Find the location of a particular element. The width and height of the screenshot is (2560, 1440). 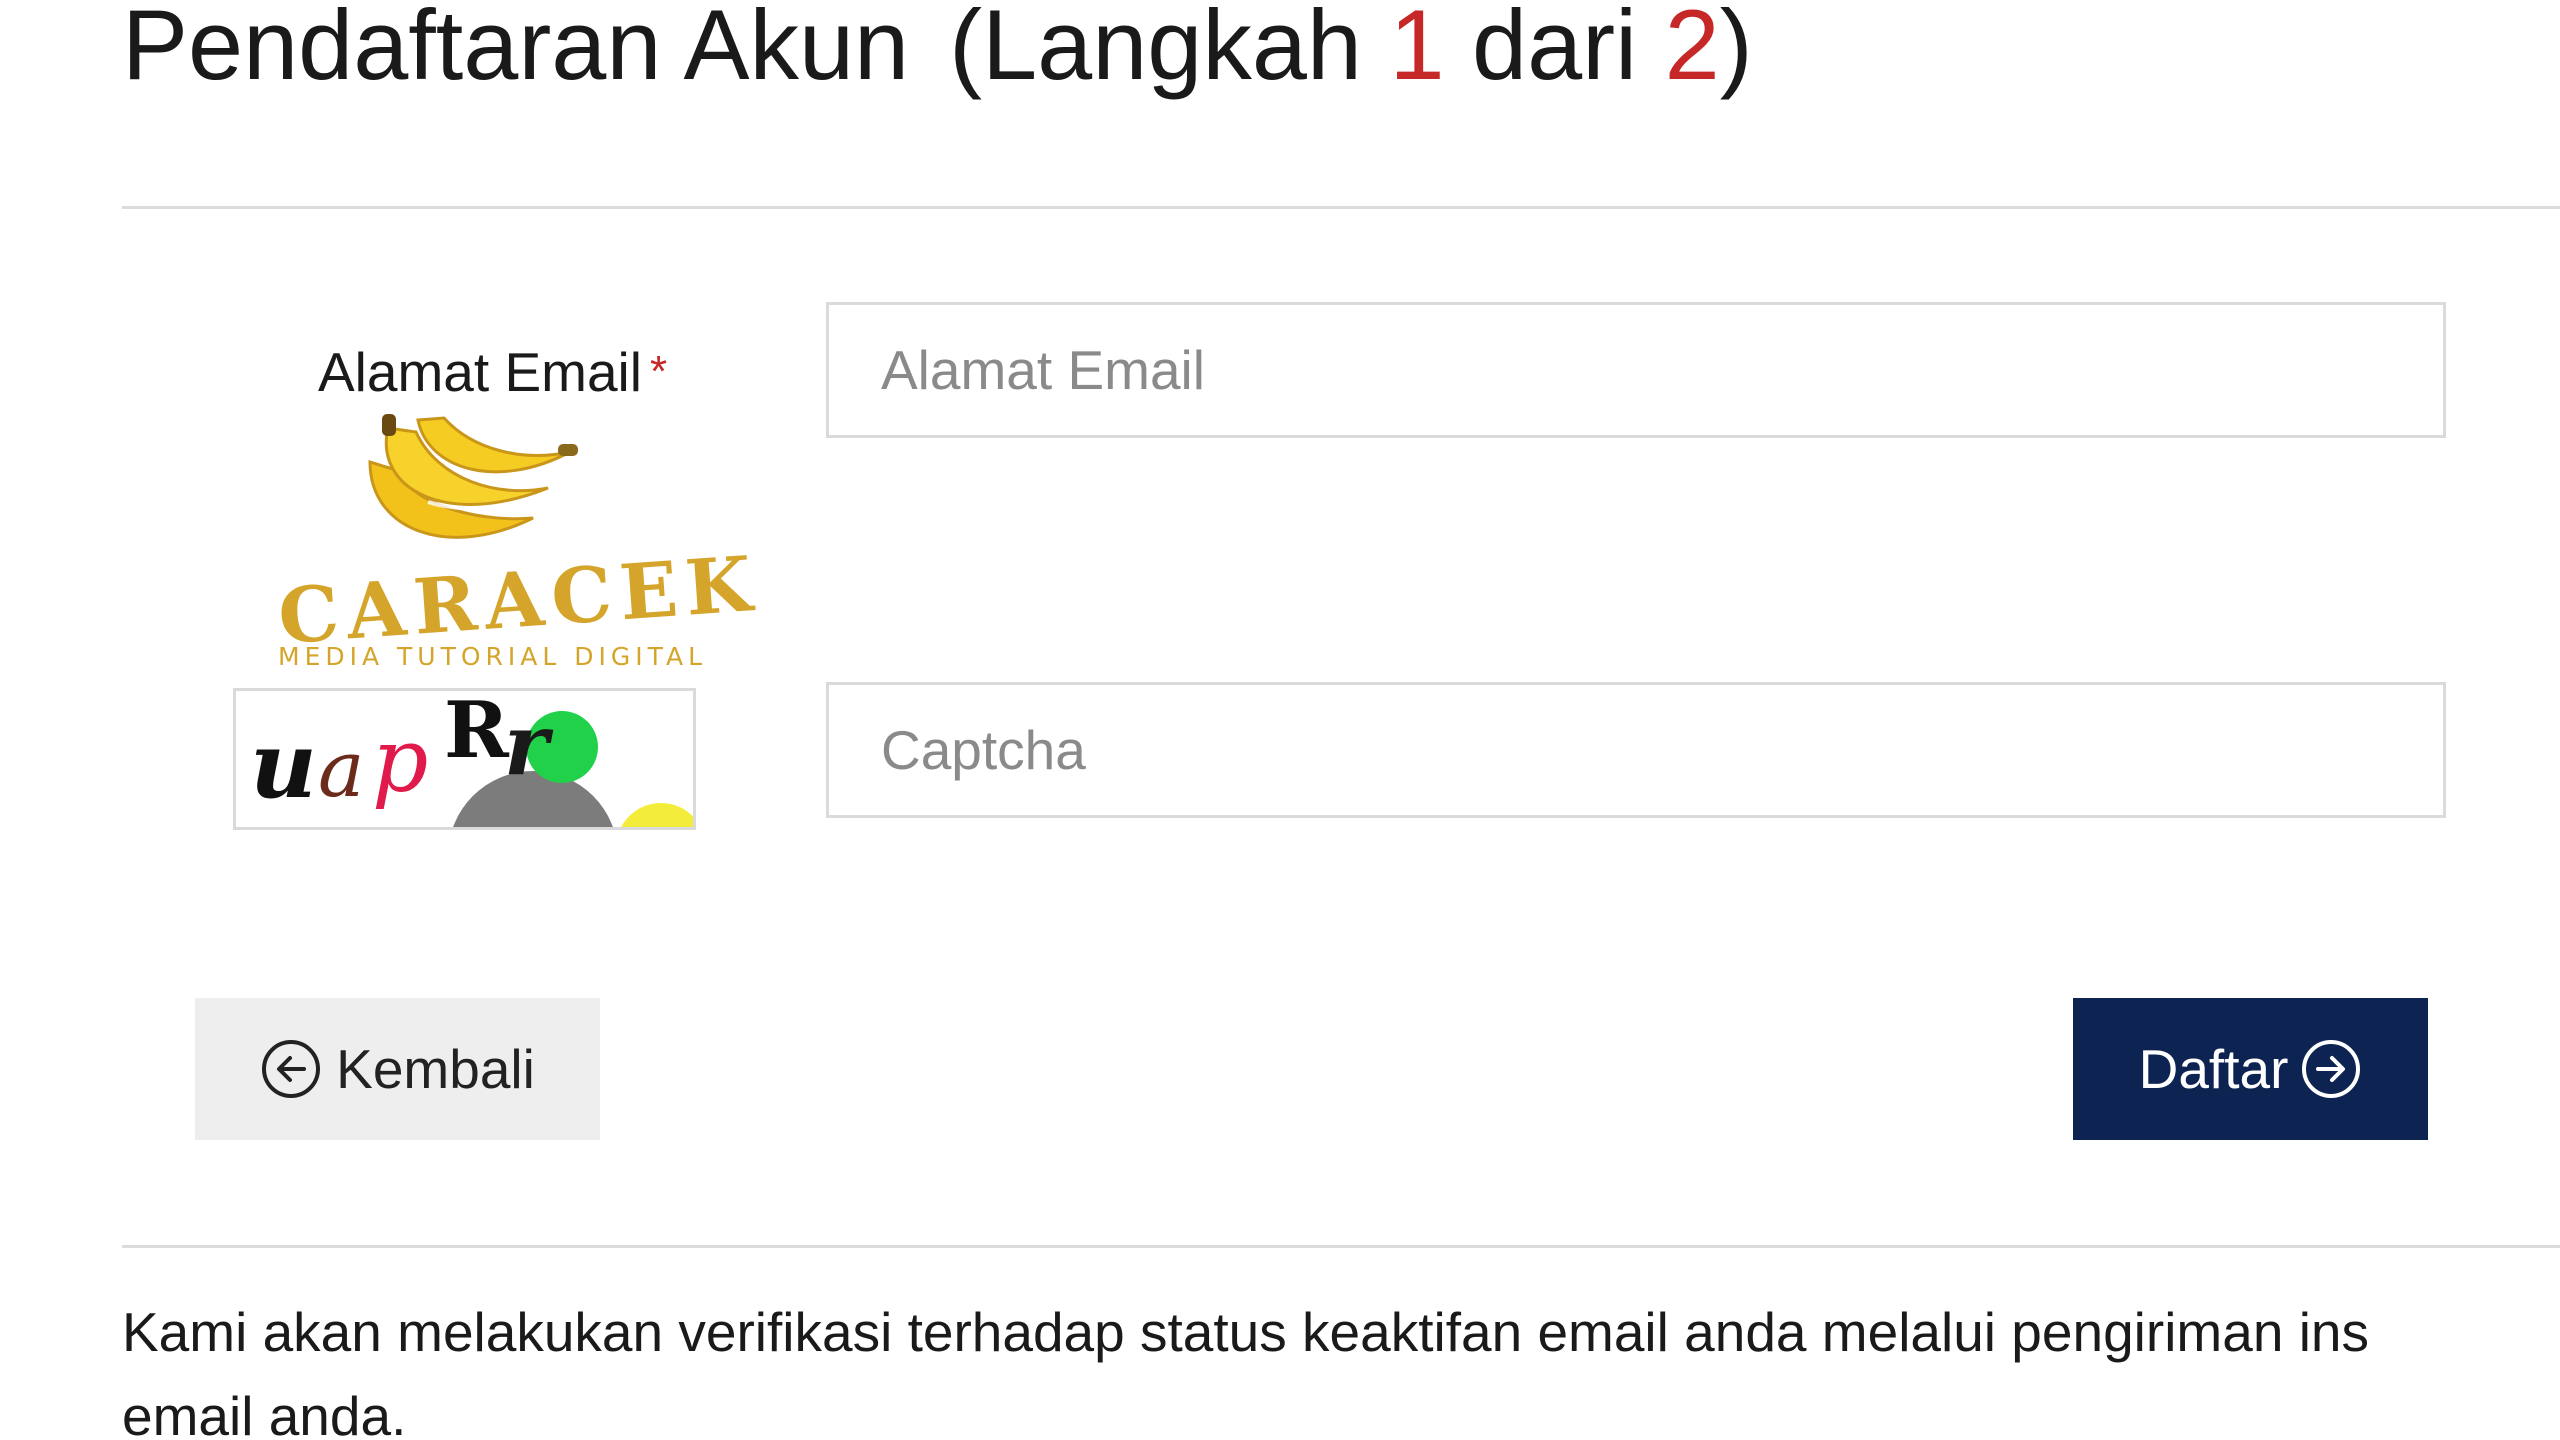

captcha-char: a is located at coordinates (341, 770).